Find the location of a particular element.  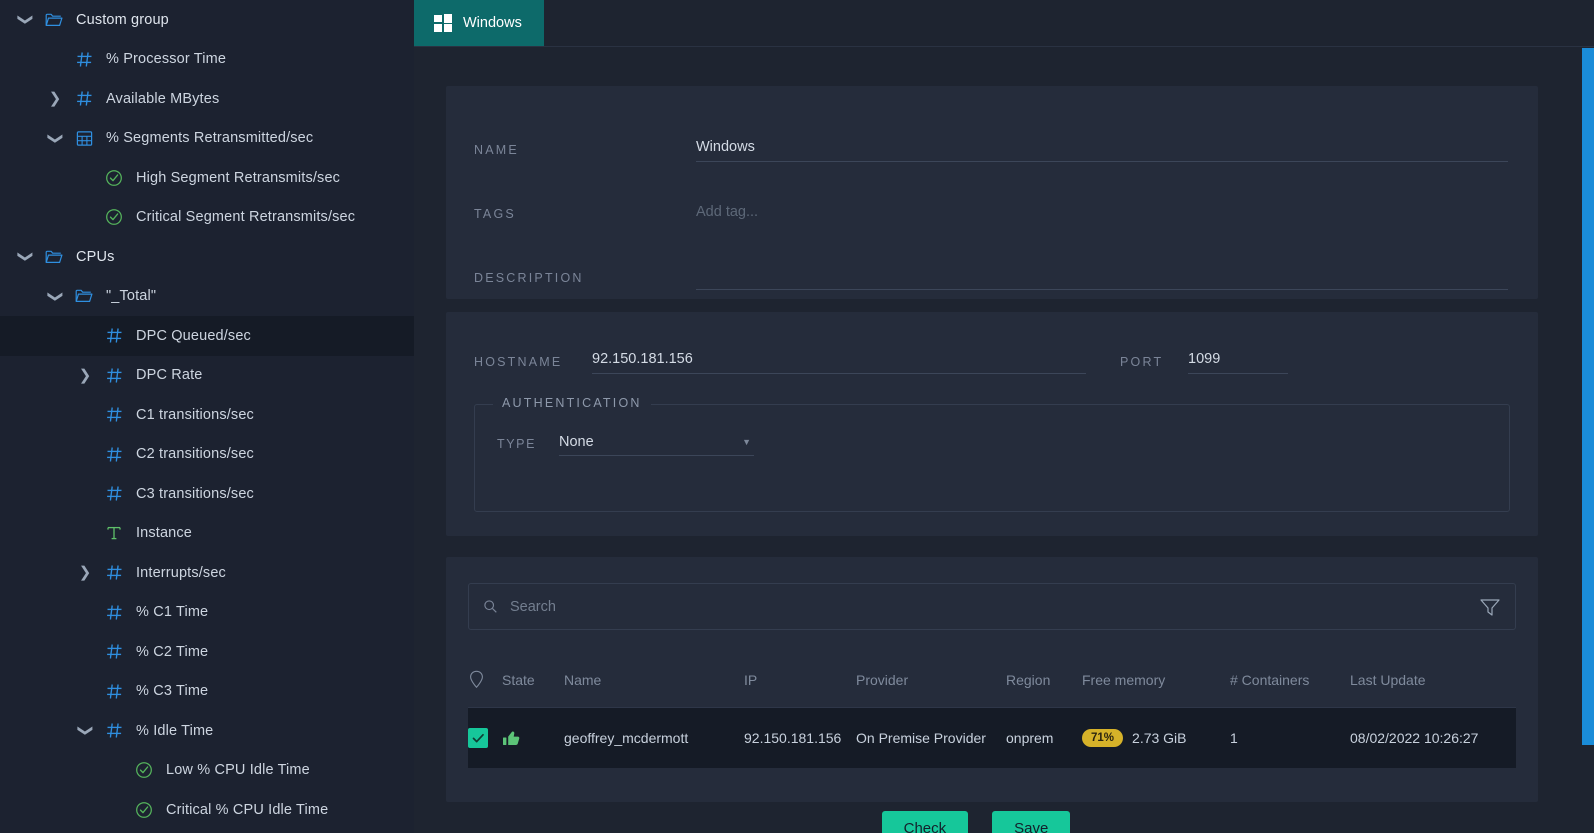

description-field-row: DESCRIPTION is located at coordinates (991, 279).